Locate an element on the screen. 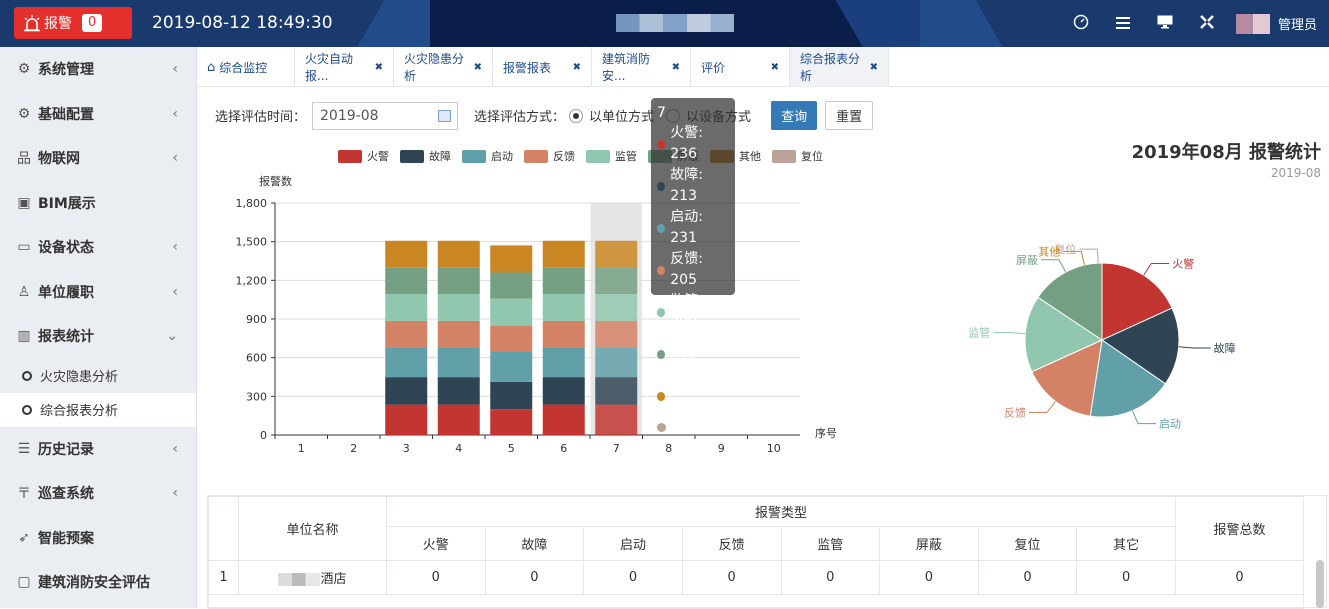 This screenshot has width=1329, height=609. sidebar-item-label: BIM展示 is located at coordinates (67, 203).